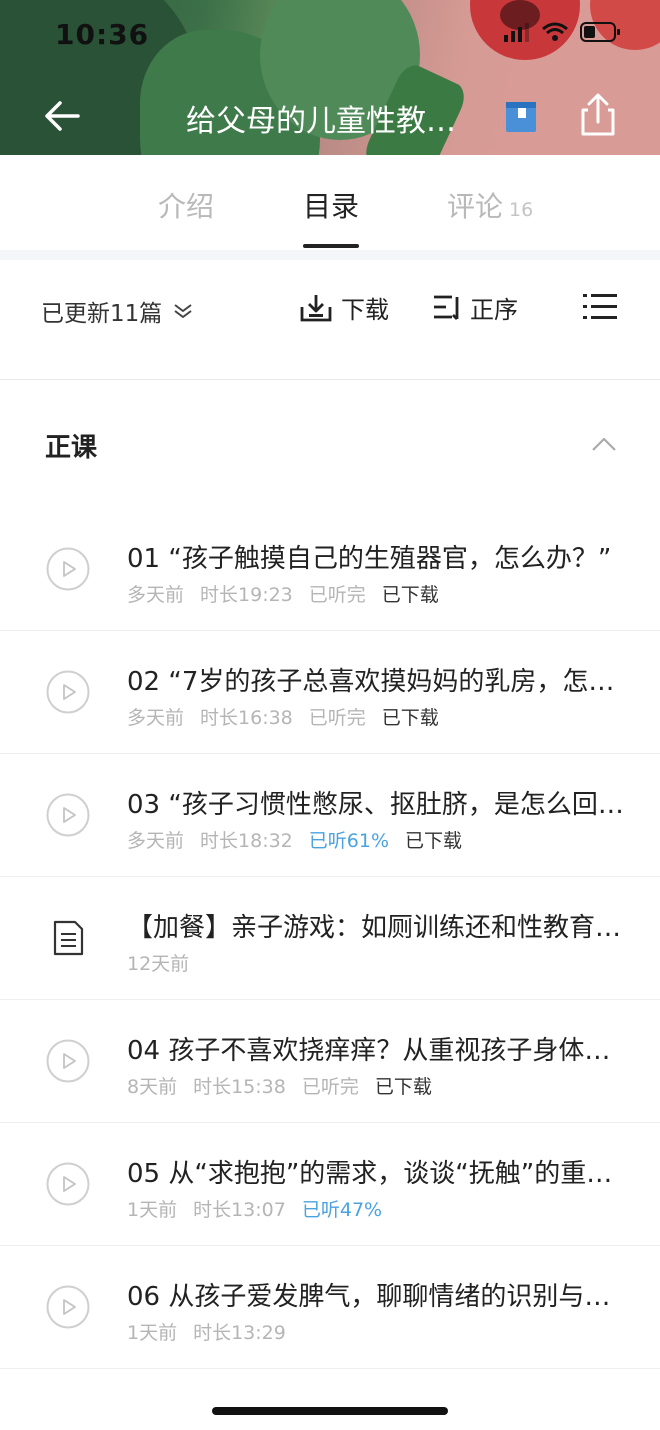 This screenshot has height=1430, width=660. What do you see at coordinates (239, 1210) in the screenshot?
I see `lesson-duration: 时长13:07` at bounding box center [239, 1210].